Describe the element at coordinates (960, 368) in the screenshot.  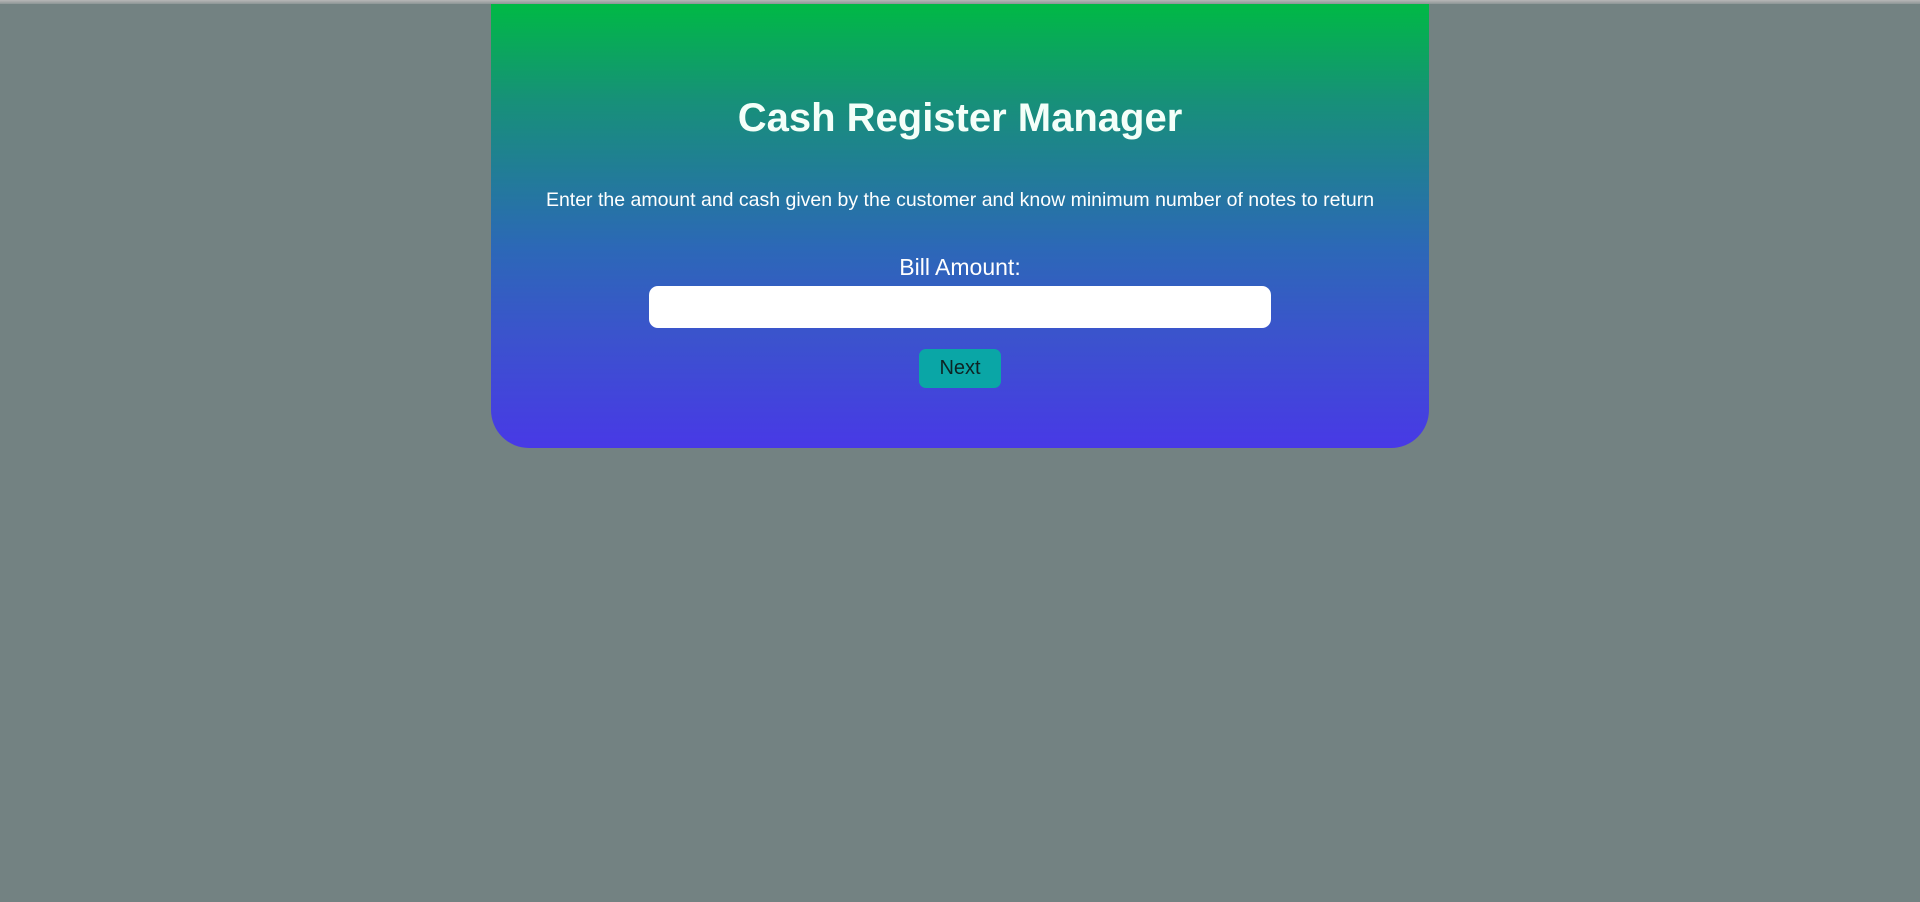
I see `next-button: Next` at that location.